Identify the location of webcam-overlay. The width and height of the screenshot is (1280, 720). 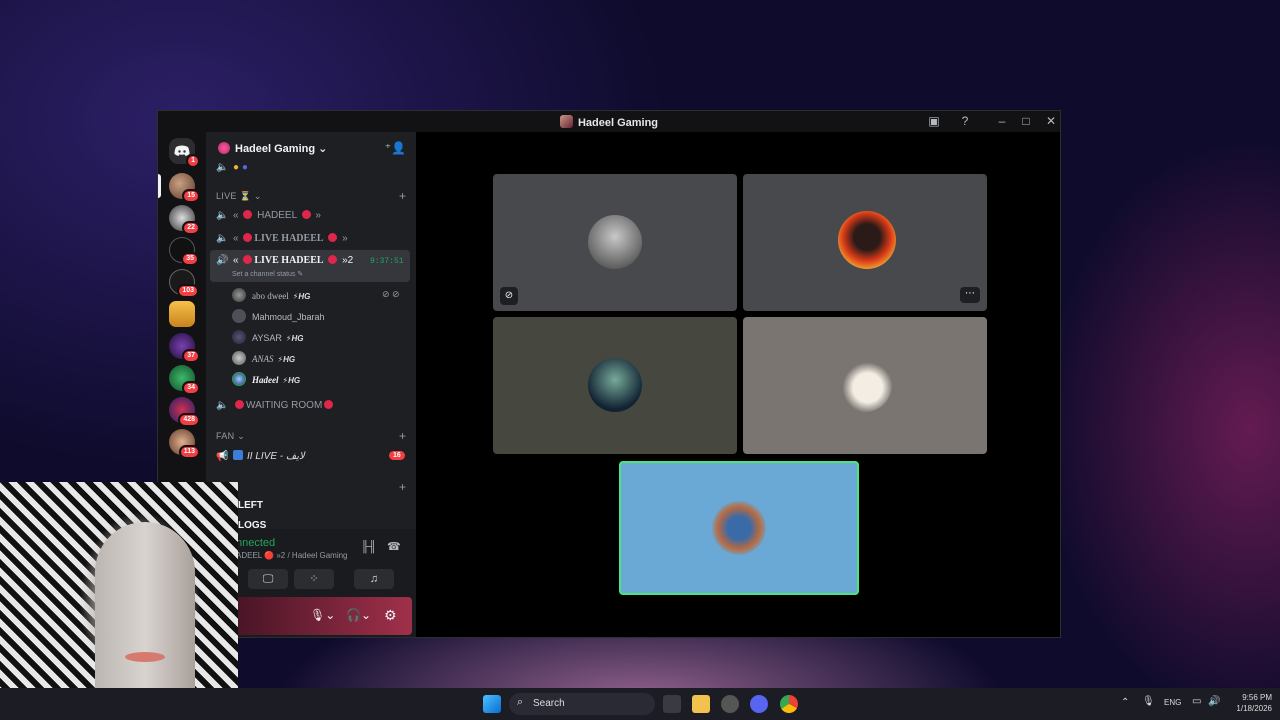
(119, 601).